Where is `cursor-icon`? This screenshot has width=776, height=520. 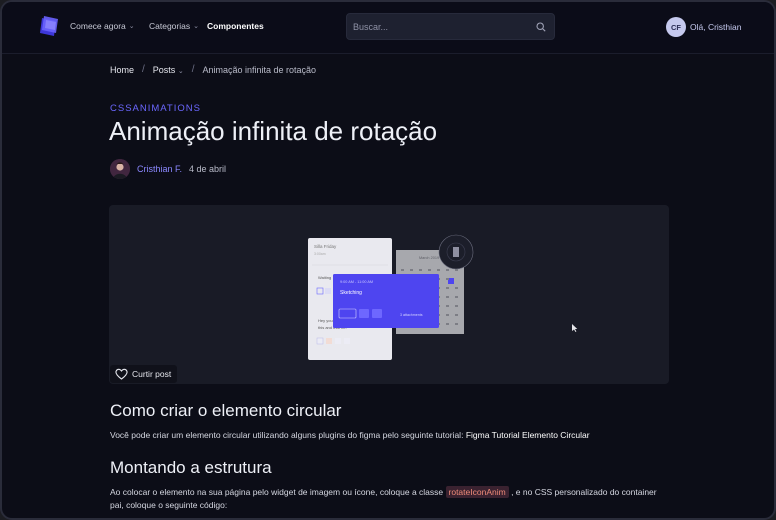 cursor-icon is located at coordinates (575, 328).